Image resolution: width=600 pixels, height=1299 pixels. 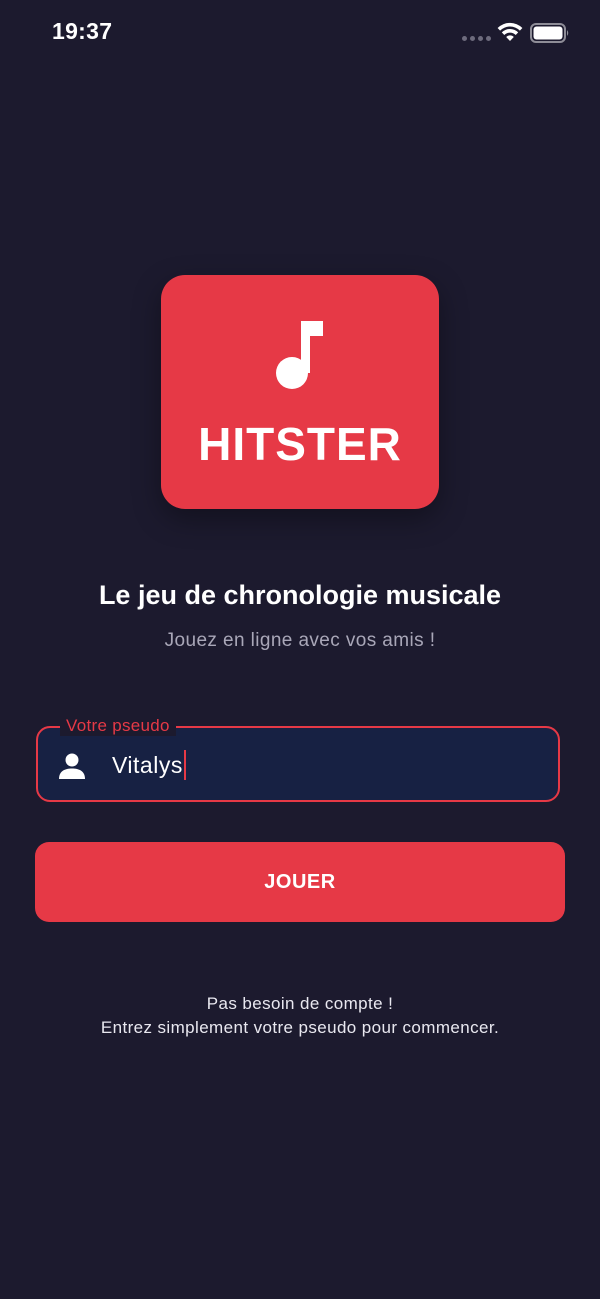 I want to click on footer-line-1: Pas besoin de compte !, so click(x=300, y=1003).